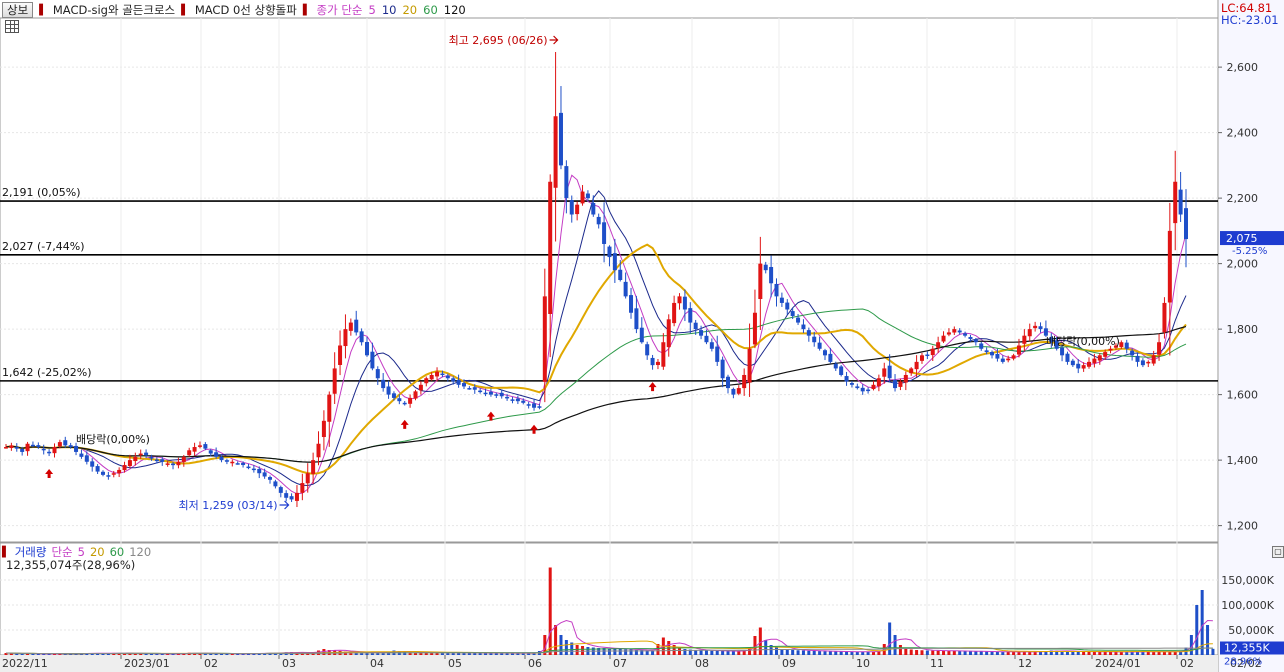 This screenshot has height=672, width=1284. Describe the element at coordinates (246, 10) in the screenshot. I see `indicator-macd-zero: MACD 0선 상향돌파` at that location.